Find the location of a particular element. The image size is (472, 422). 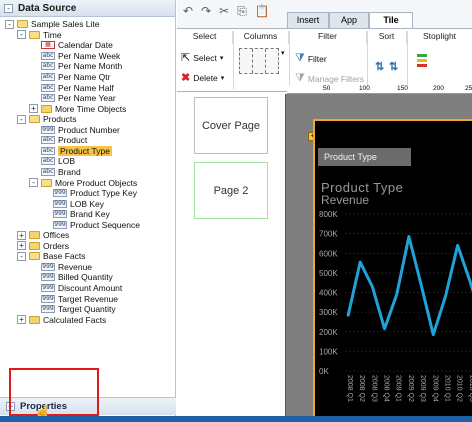

tree-item: 999 Revenue is located at coordinates (66, 267).